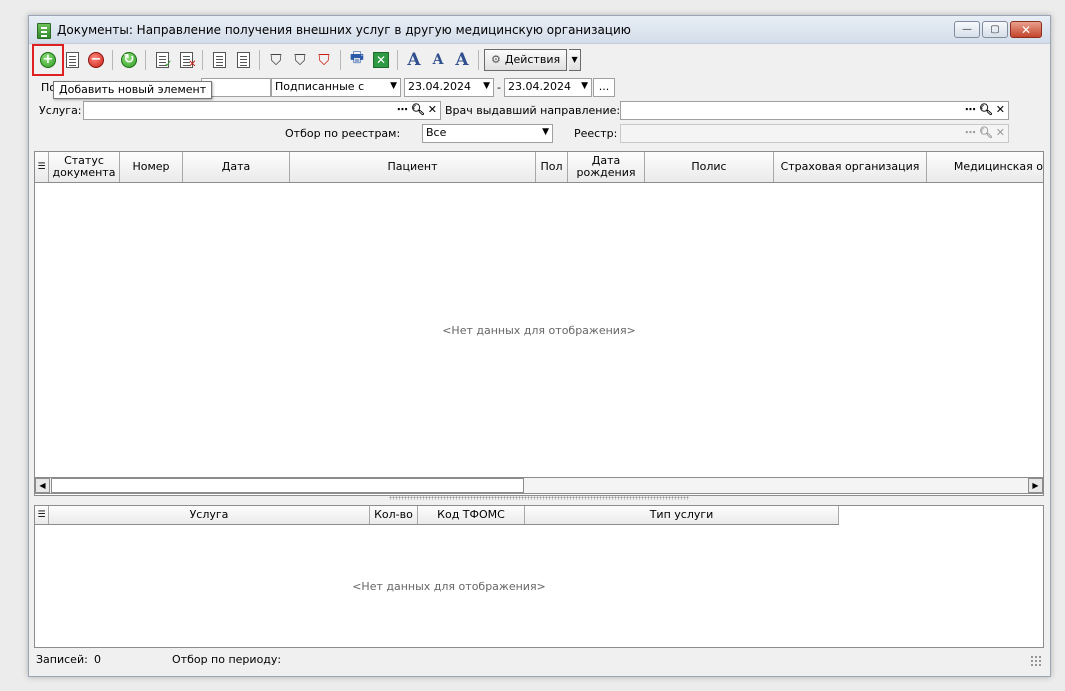 This screenshot has width=1065, height=691. I want to click on plus-circle-green-icon: +, so click(48, 59).